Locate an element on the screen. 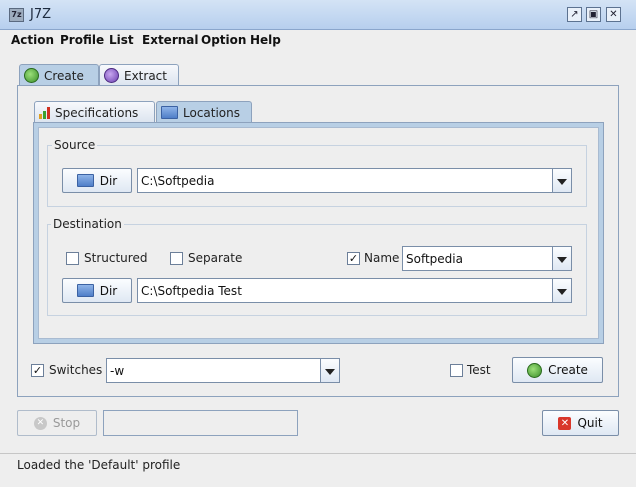 This screenshot has height=487, width=636. source-path-value: C:\Softpedia is located at coordinates (178, 180).